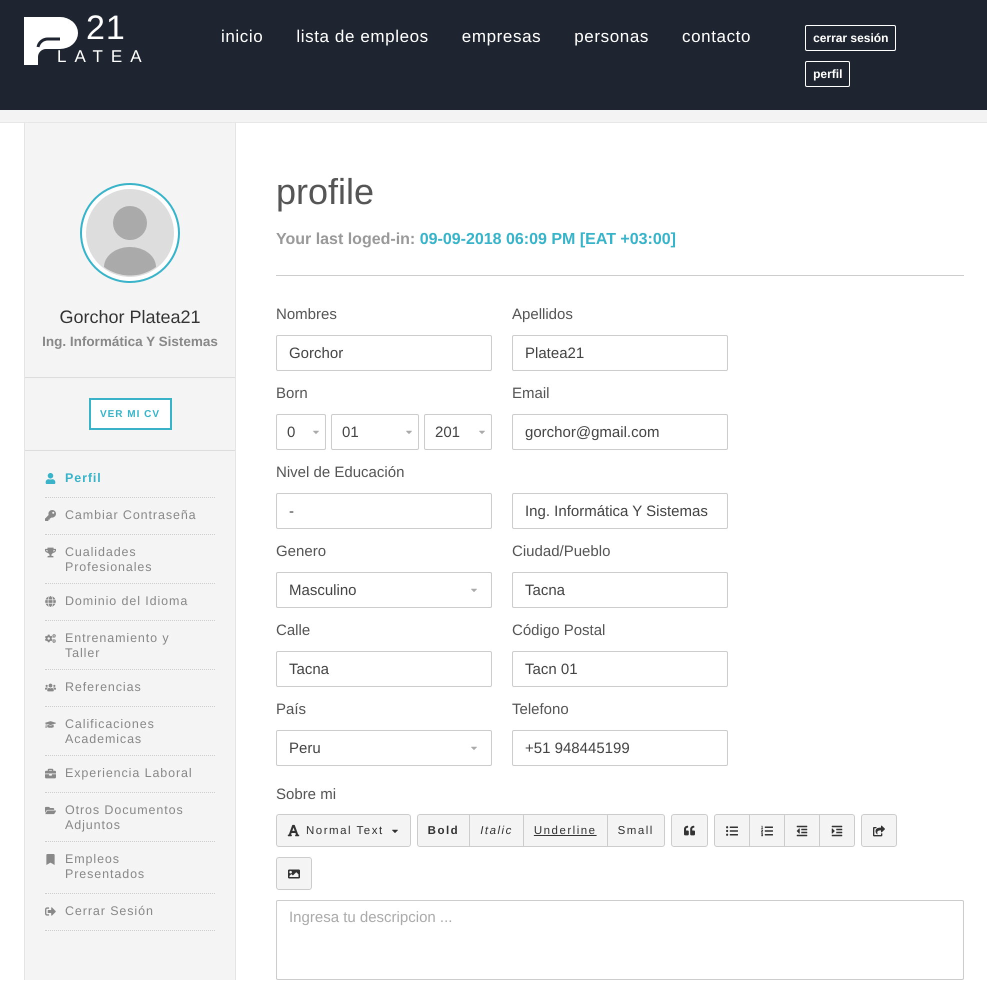 The width and height of the screenshot is (987, 981). Describe the element at coordinates (292, 710) in the screenshot. I see `field-label: País` at that location.